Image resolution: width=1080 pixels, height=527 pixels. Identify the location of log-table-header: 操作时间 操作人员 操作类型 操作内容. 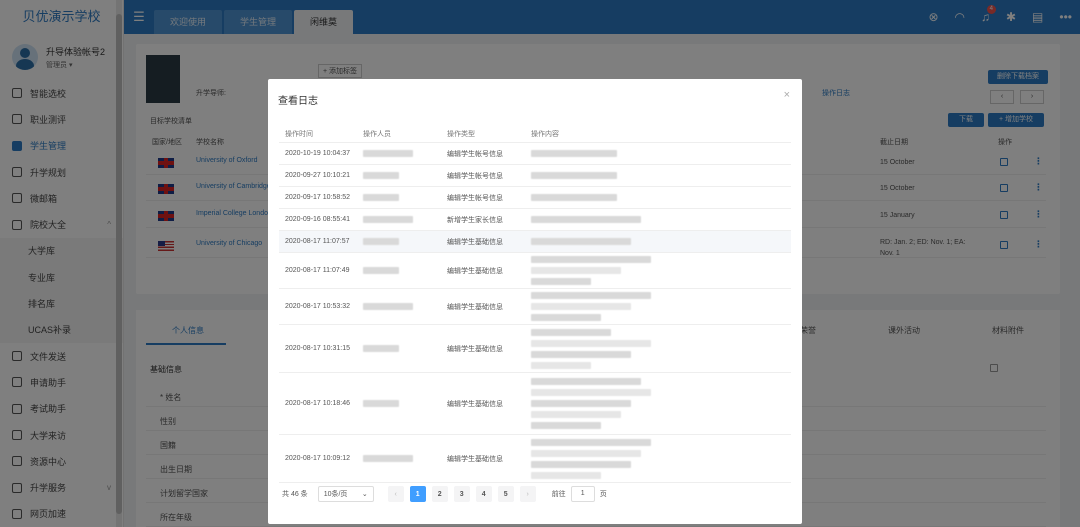
(535, 134).